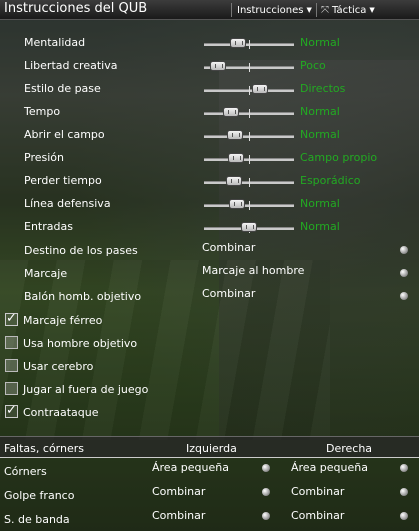 The height and width of the screenshot is (531, 419). What do you see at coordinates (63, 320) in the screenshot?
I see `checkbox-label: Marcaje férreo` at bounding box center [63, 320].